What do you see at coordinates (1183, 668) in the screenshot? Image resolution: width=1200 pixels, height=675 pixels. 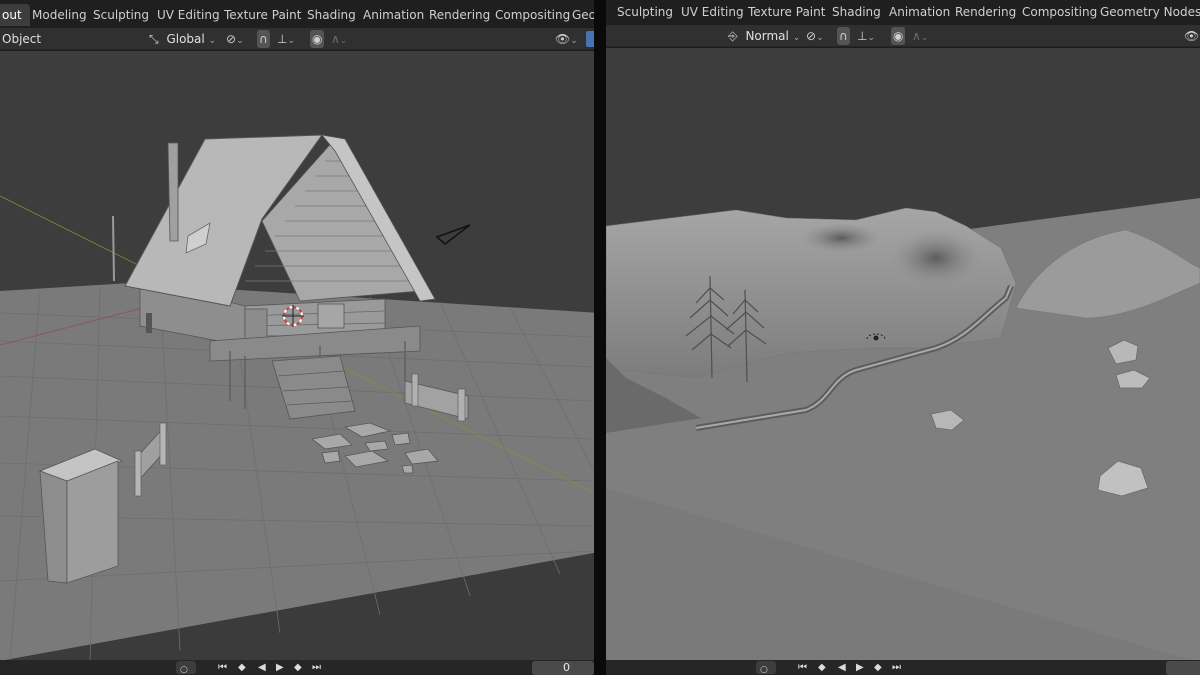 I see `current-frame-field` at bounding box center [1183, 668].